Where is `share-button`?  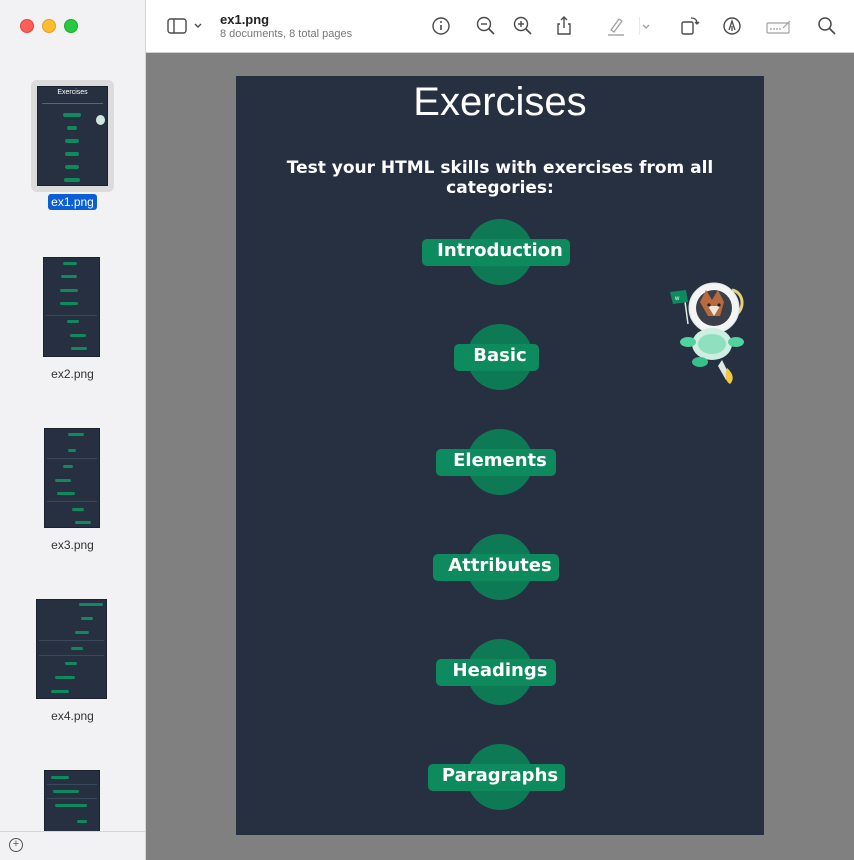 share-button is located at coordinates (564, 26).